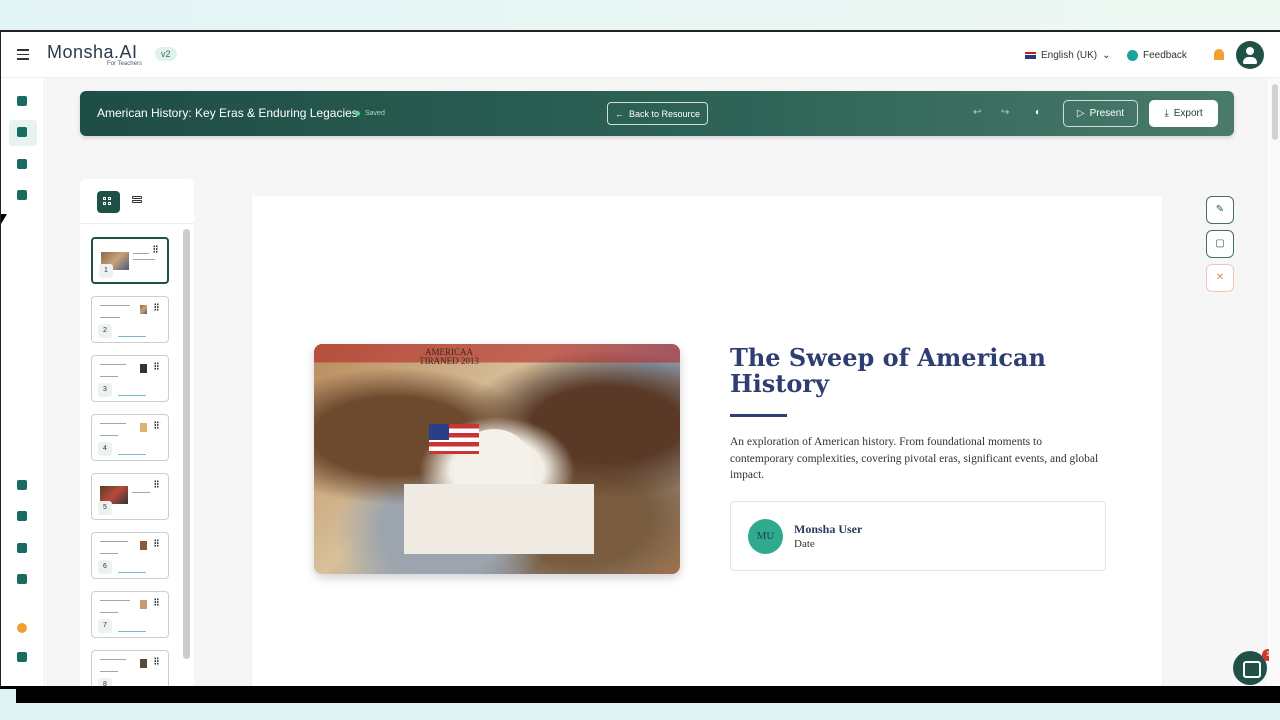 The height and width of the screenshot is (720, 1280). What do you see at coordinates (1132, 55) in the screenshot?
I see `feedback-icon` at bounding box center [1132, 55].